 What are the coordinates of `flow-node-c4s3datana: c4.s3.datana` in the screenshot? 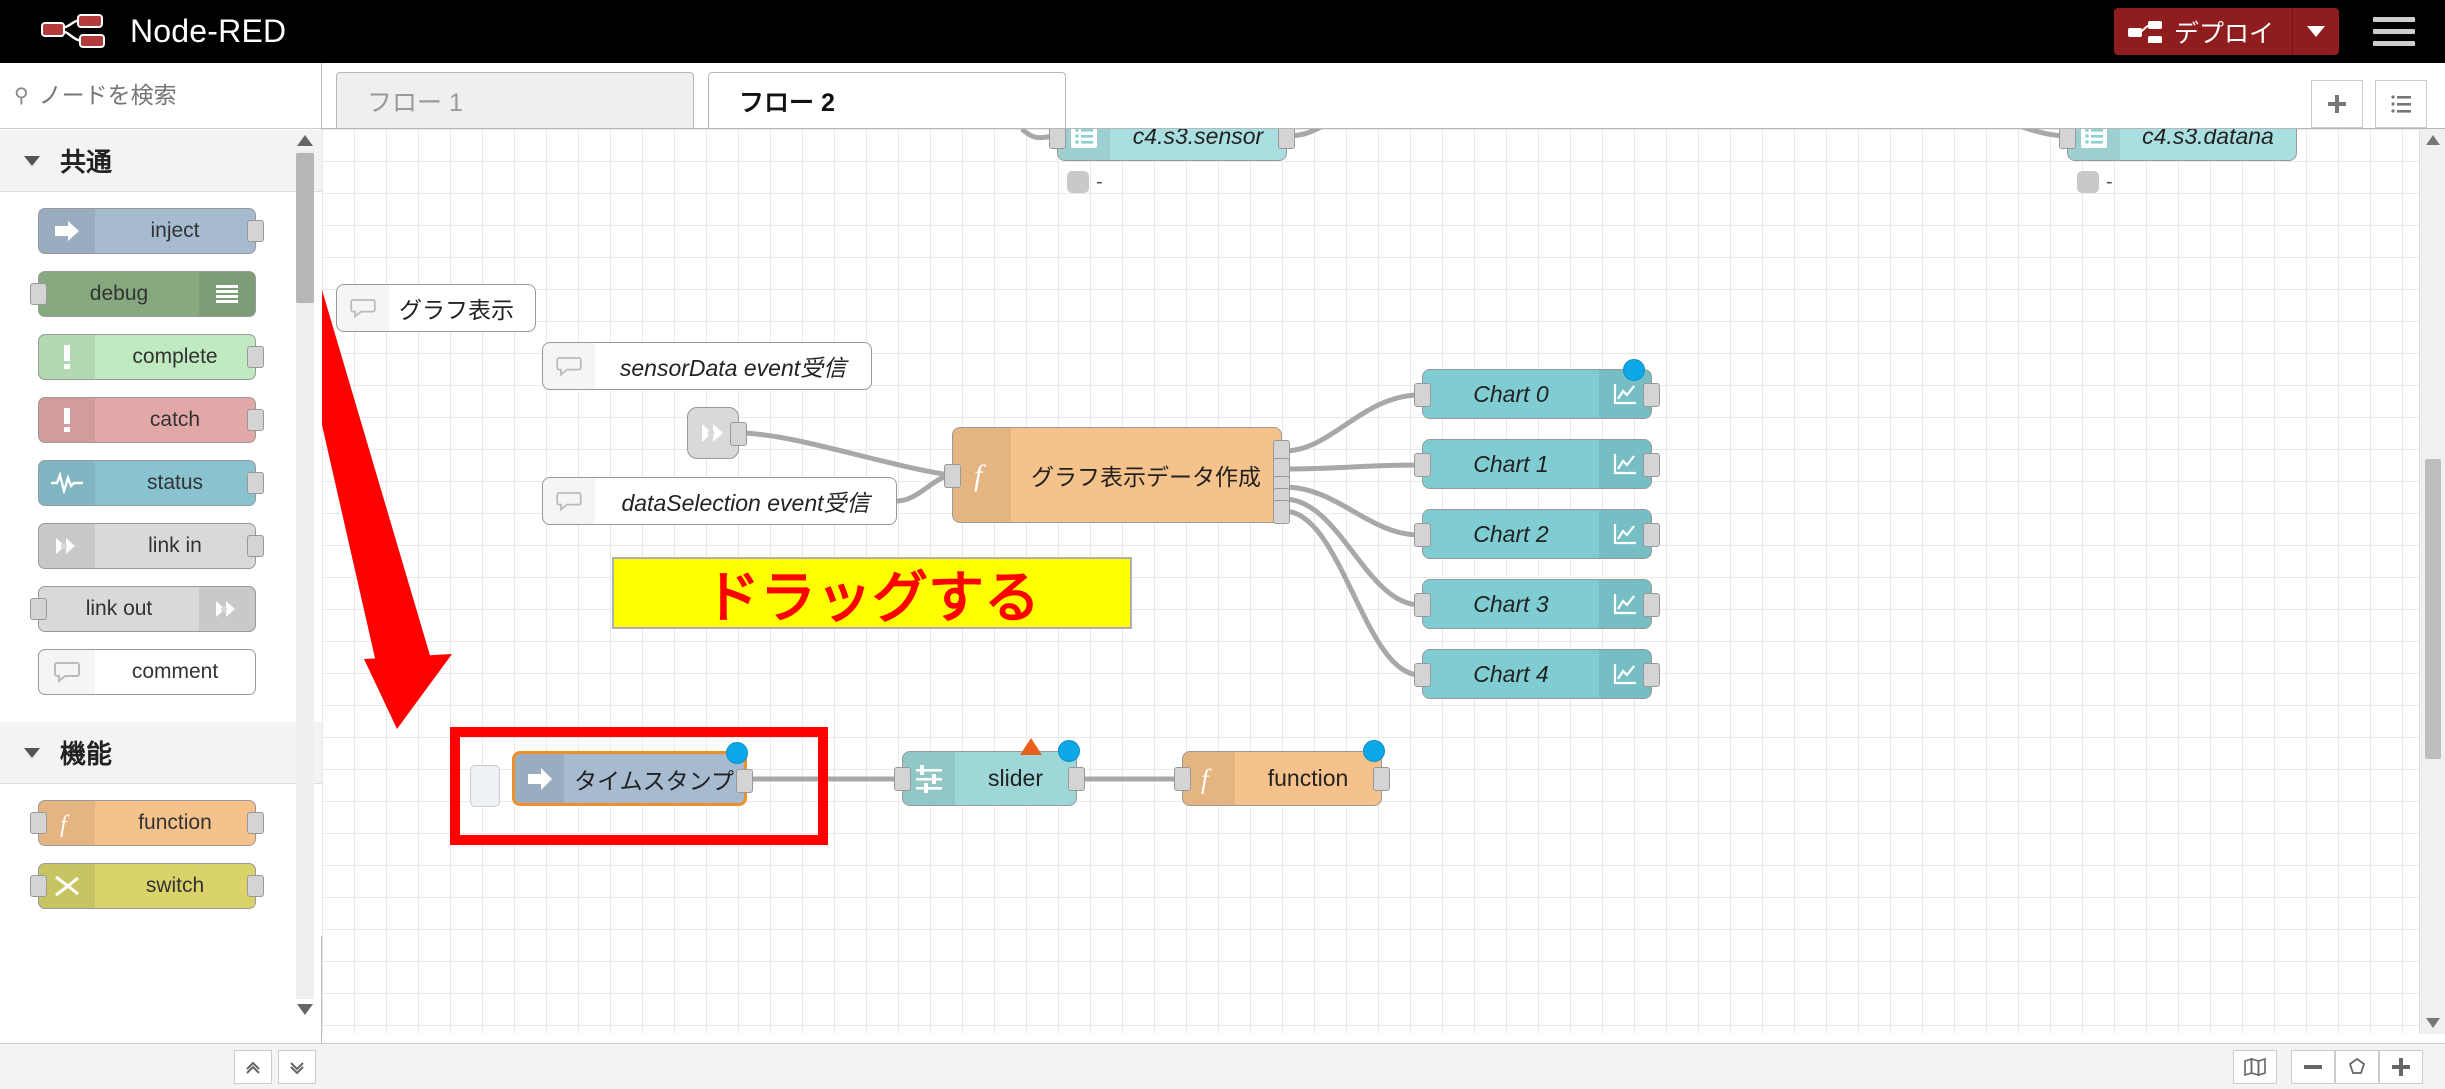 It's located at (2178, 145).